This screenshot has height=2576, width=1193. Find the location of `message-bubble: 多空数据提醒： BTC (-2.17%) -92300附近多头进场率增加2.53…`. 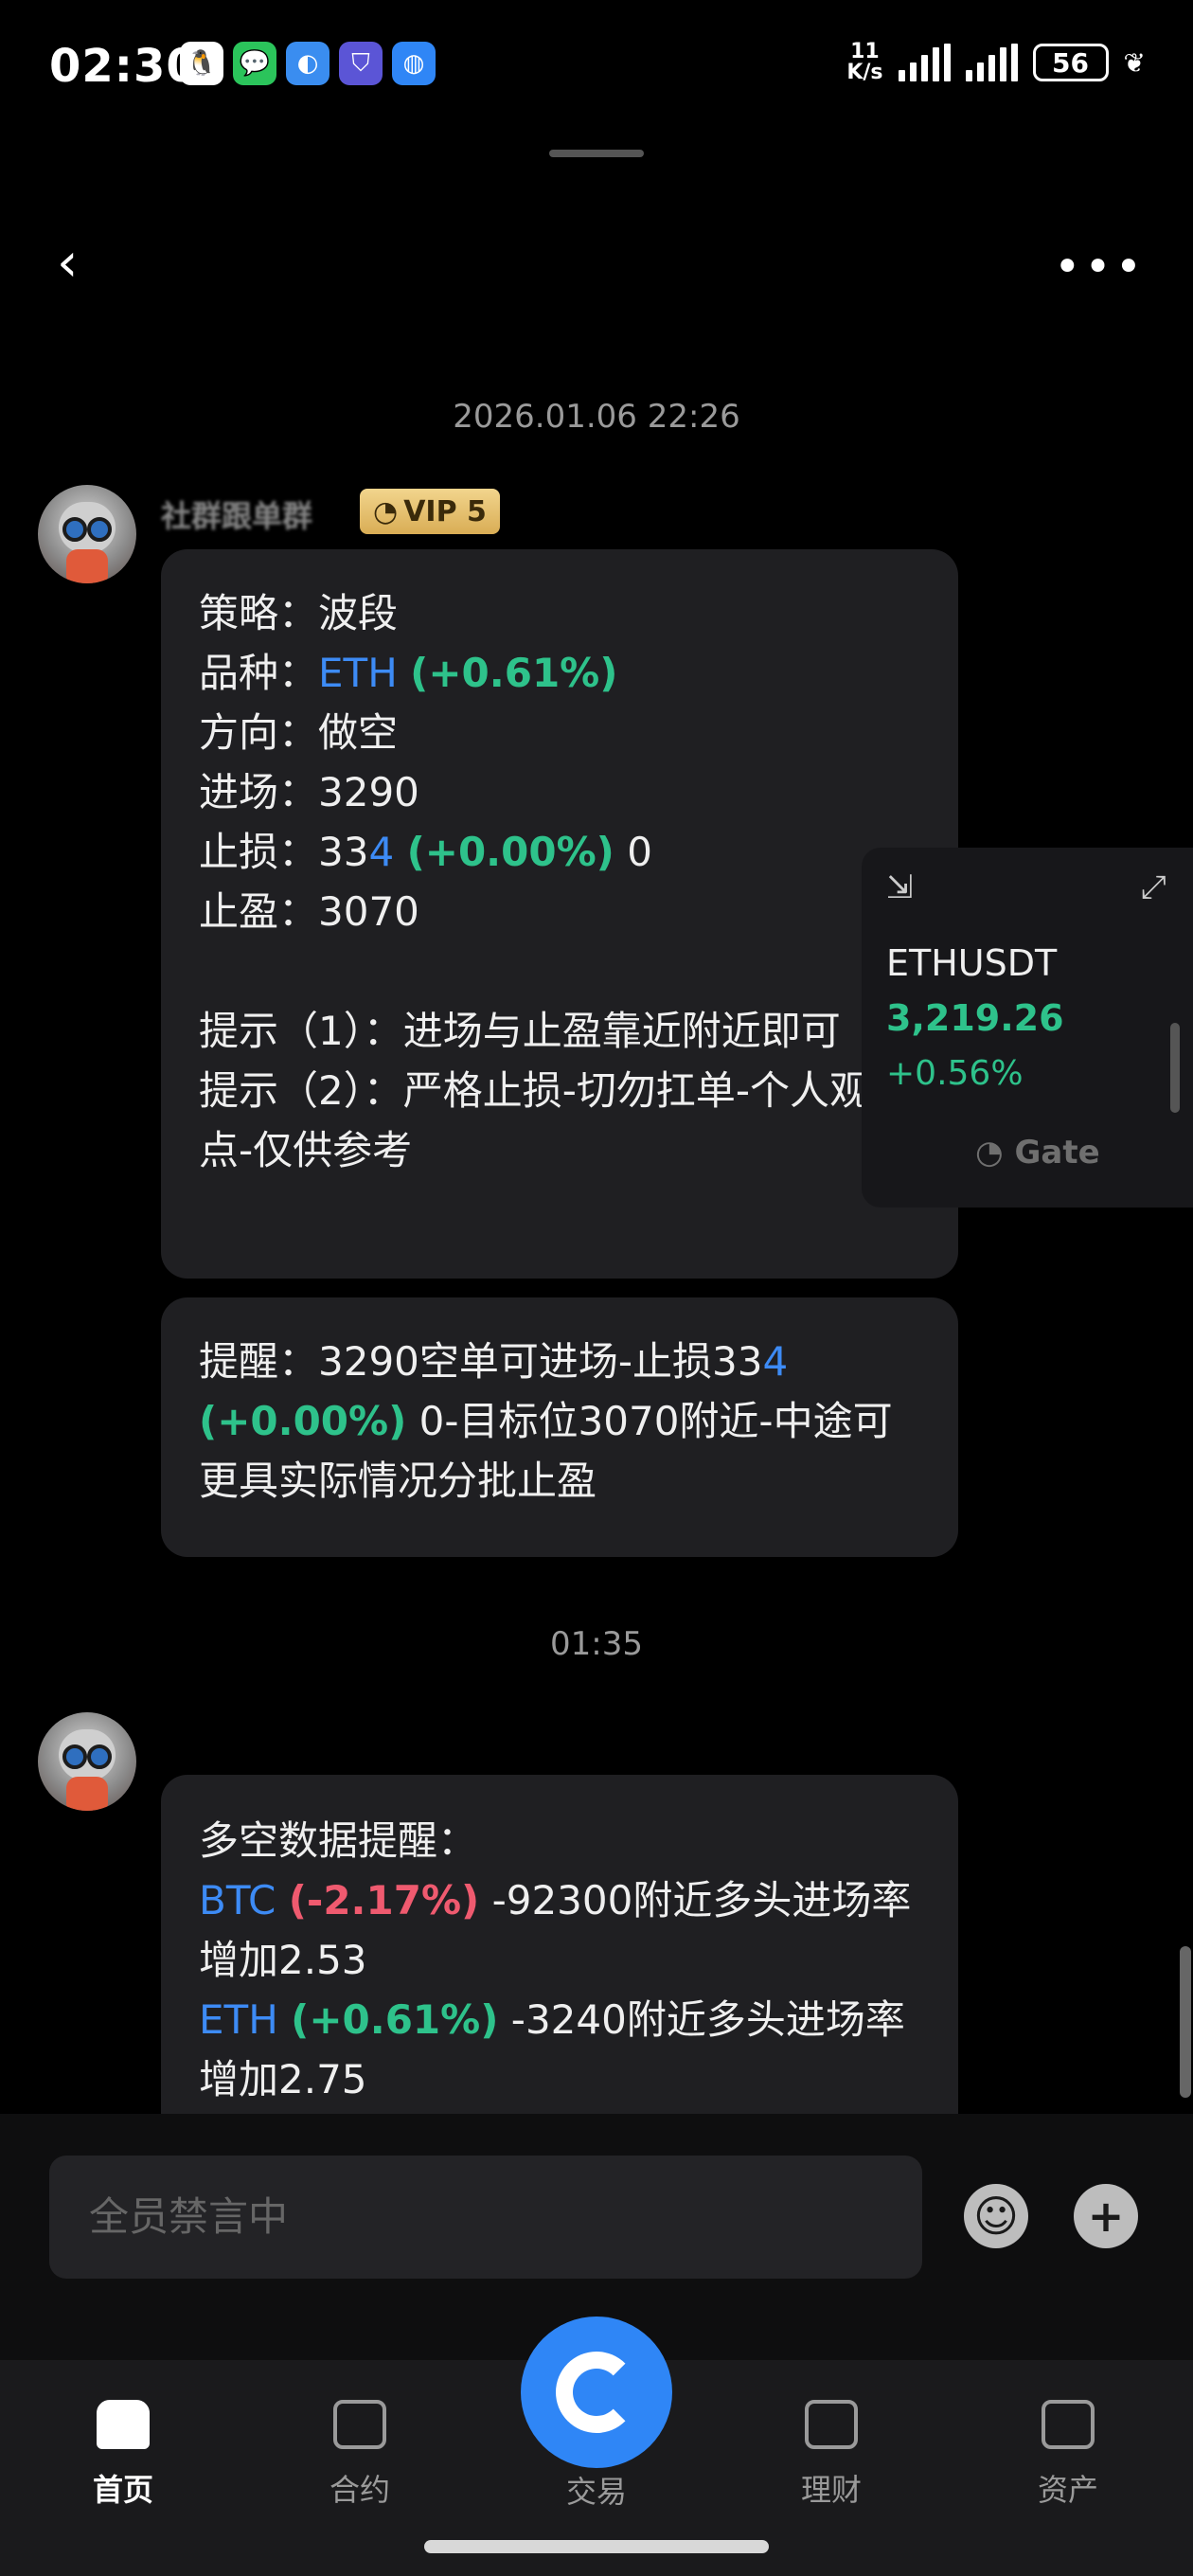

message-bubble: 多空数据提醒： BTC (-2.17%) -92300附近多头进场率增加2.53… is located at coordinates (559, 1944).